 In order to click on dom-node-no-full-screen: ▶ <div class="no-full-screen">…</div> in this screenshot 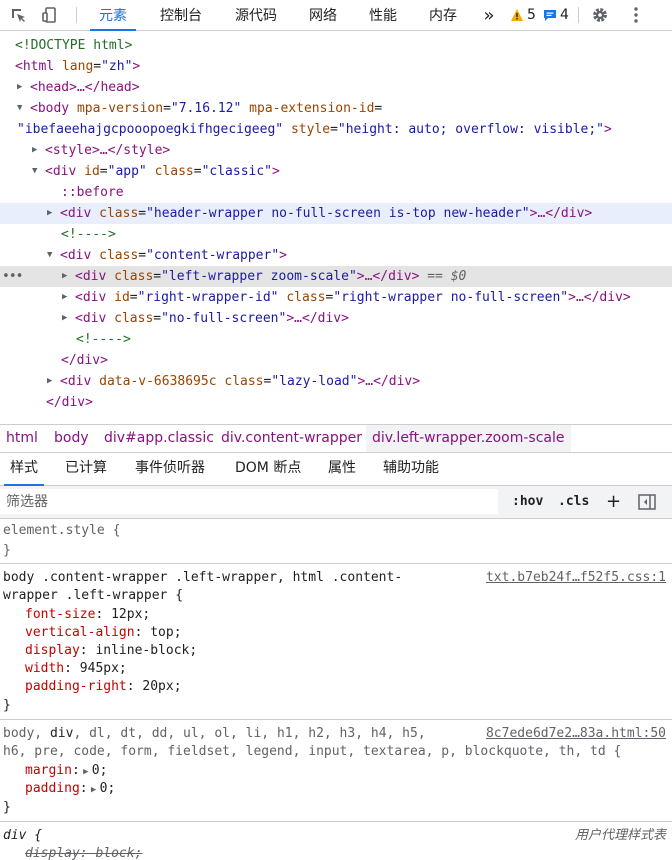, I will do `click(336, 318)`.